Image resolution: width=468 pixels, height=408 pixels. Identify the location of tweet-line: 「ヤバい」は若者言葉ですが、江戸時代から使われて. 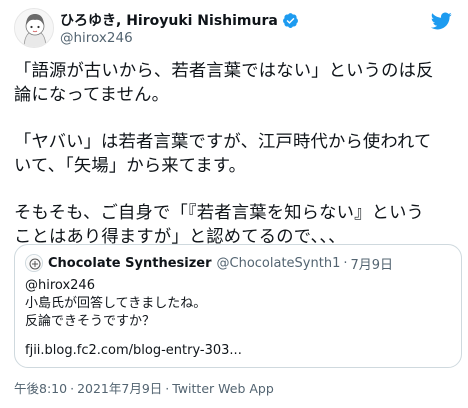
(223, 142).